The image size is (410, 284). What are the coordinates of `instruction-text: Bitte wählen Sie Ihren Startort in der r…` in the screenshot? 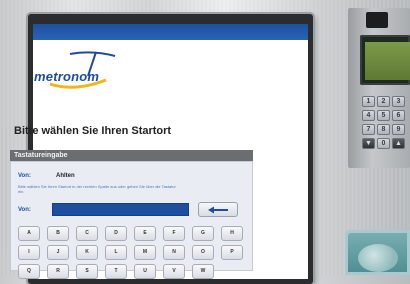 It's located at (97, 189).